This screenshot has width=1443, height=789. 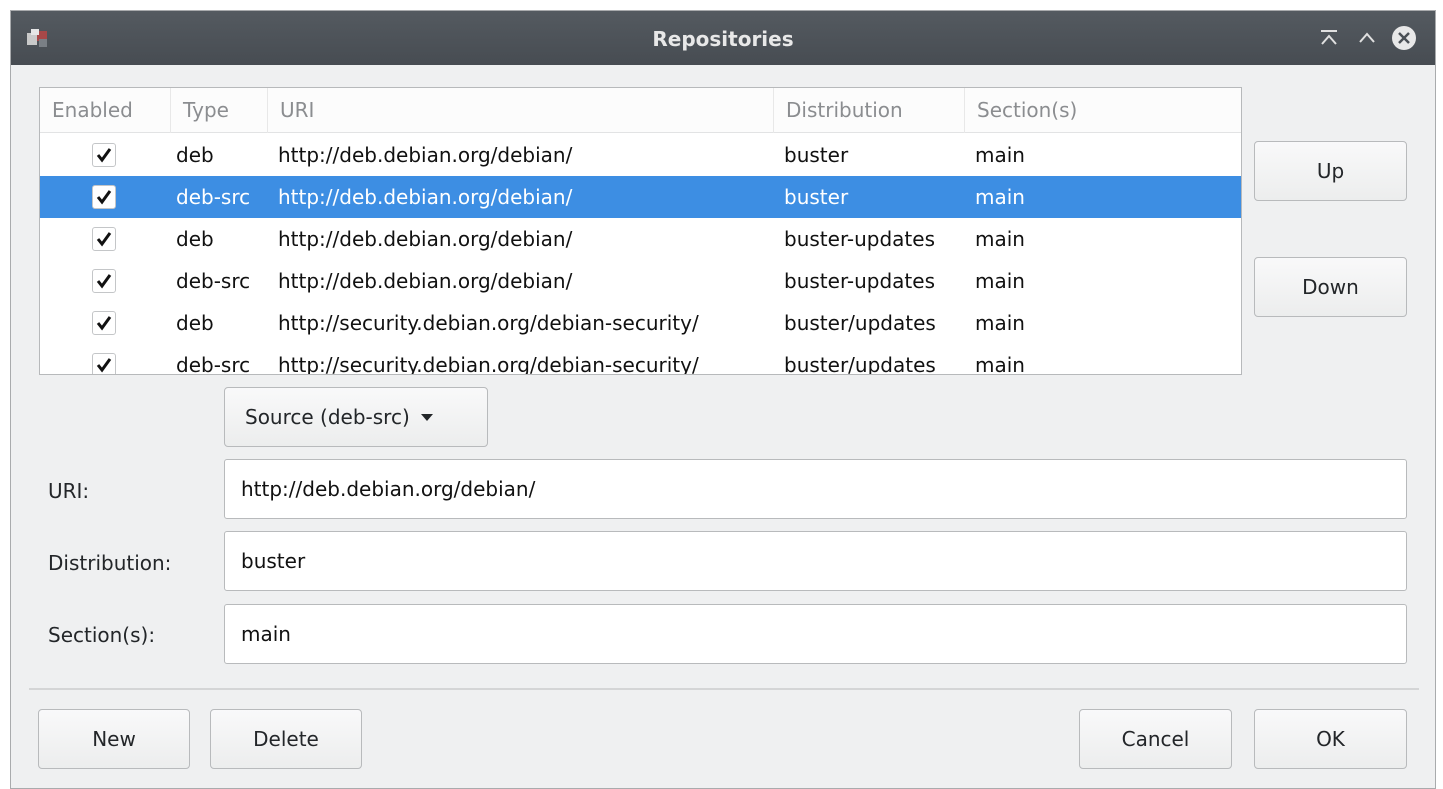 I want to click on up-button: Up, so click(x=1330, y=171).